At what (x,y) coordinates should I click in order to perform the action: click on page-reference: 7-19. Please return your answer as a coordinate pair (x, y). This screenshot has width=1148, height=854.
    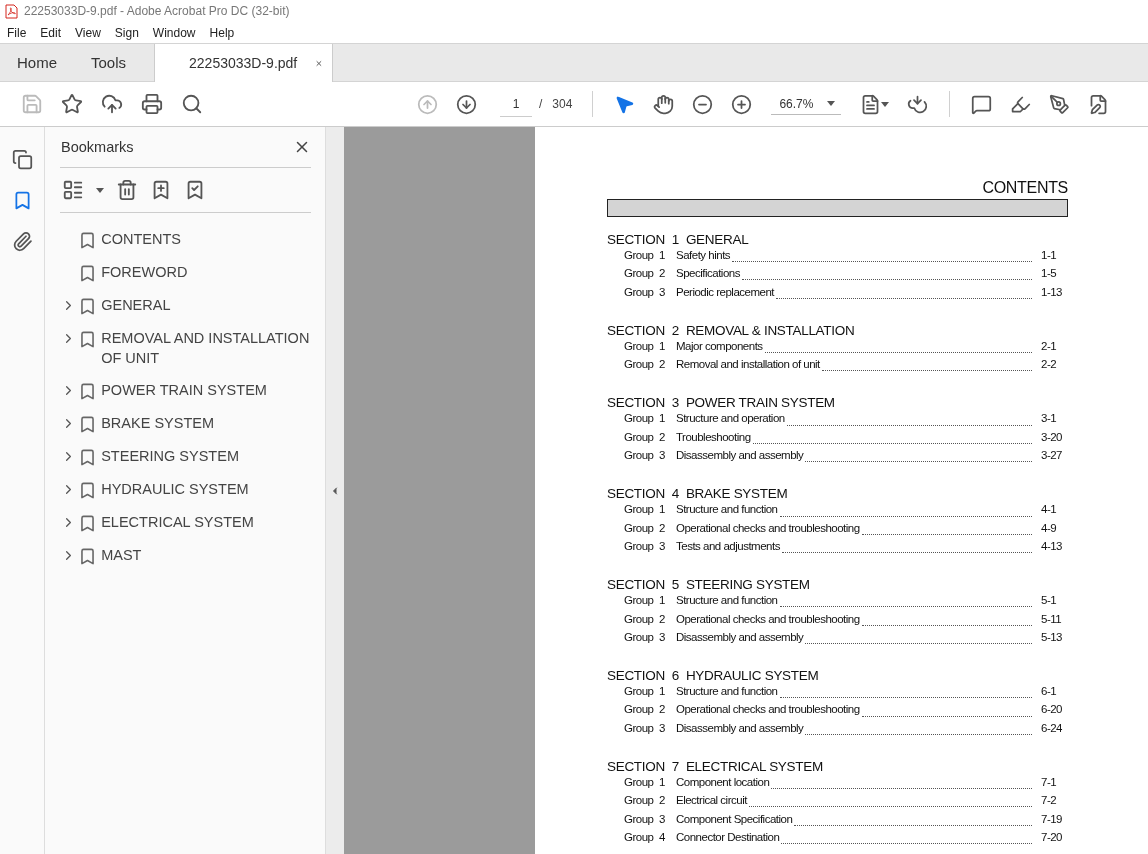
    Looking at the image, I should click on (1052, 818).